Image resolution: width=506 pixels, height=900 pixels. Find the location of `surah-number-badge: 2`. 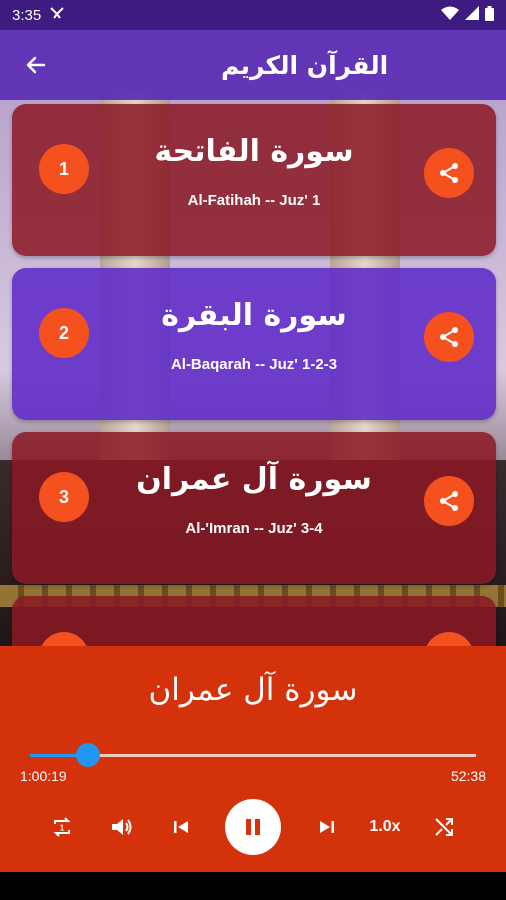

surah-number-badge: 2 is located at coordinates (64, 333).